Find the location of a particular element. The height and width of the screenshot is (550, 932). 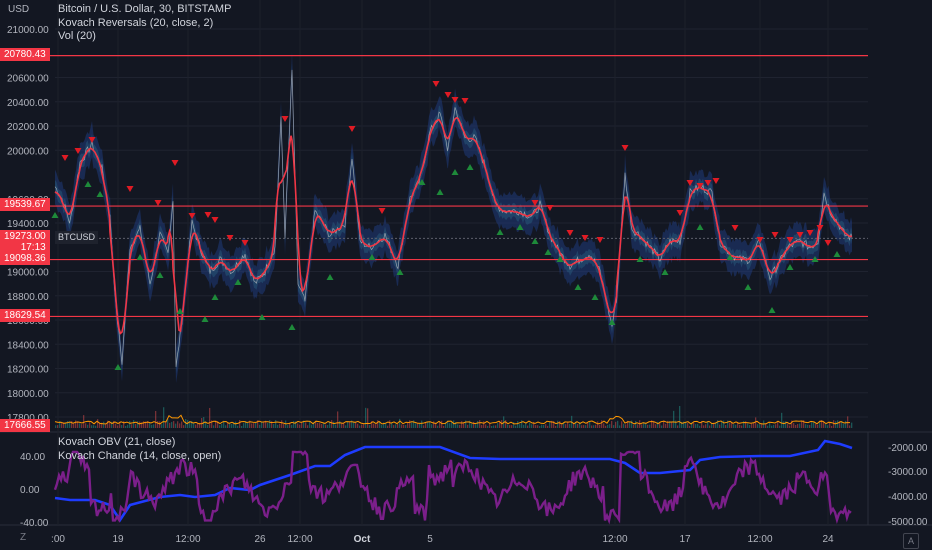

indicator-kovach-reversals: Kovach Reversals (20, close, 2) is located at coordinates (144, 24).